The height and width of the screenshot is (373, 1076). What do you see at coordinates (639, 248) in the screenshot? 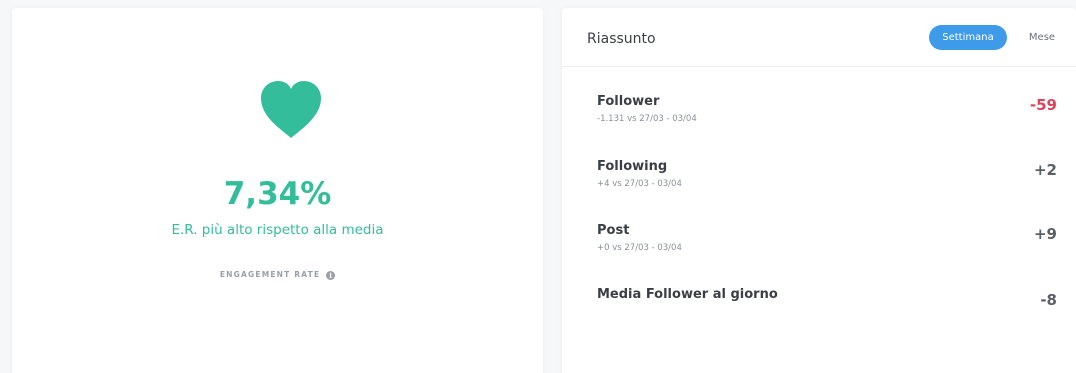
I see `metric-comparison: +0 vs 27/03 - 03/04` at bounding box center [639, 248].